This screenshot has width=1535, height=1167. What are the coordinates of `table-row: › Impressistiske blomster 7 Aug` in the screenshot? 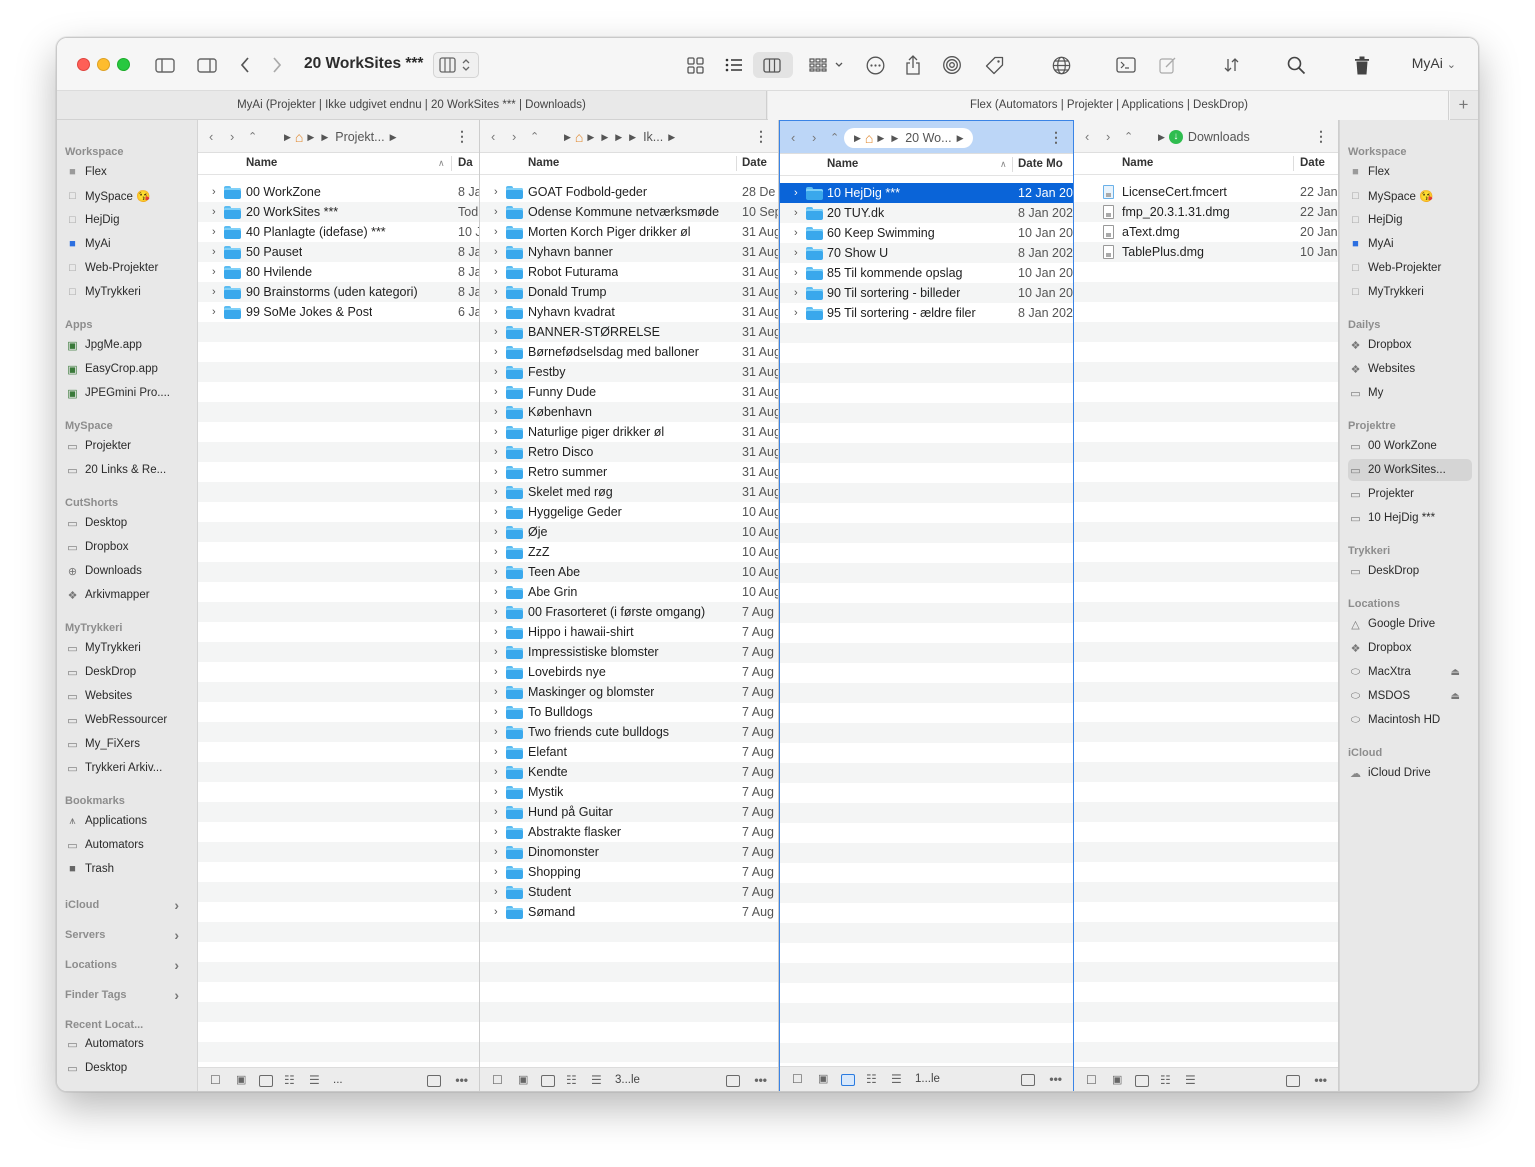 It's located at (629, 652).